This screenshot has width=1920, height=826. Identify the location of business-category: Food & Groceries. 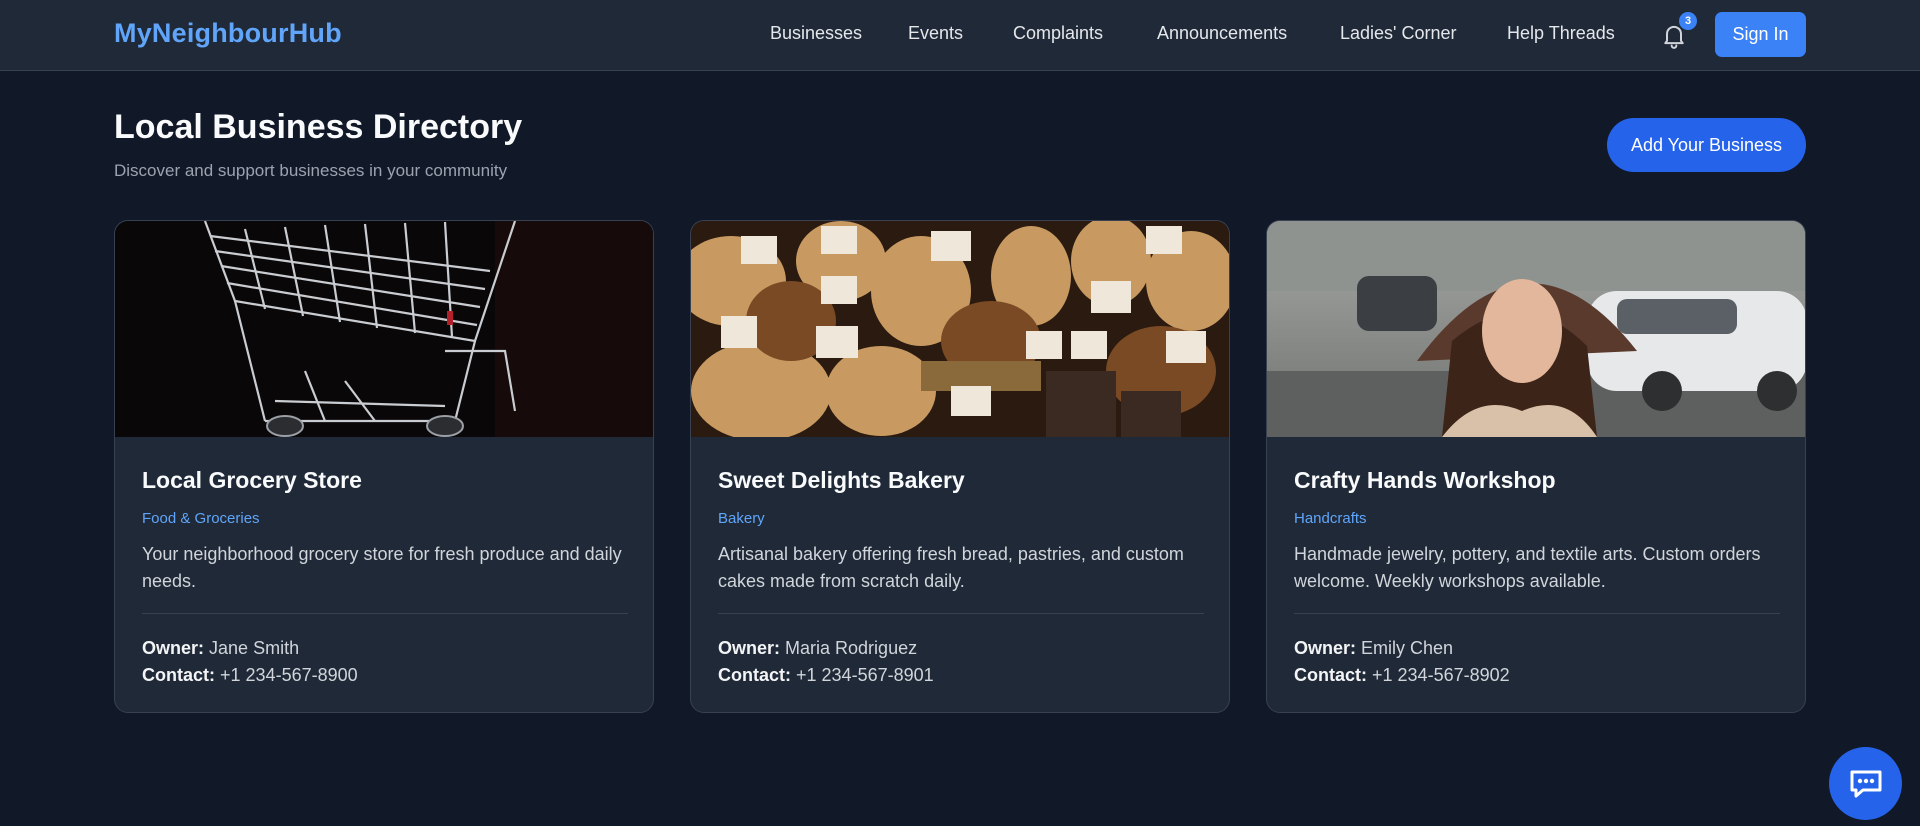
(201, 518).